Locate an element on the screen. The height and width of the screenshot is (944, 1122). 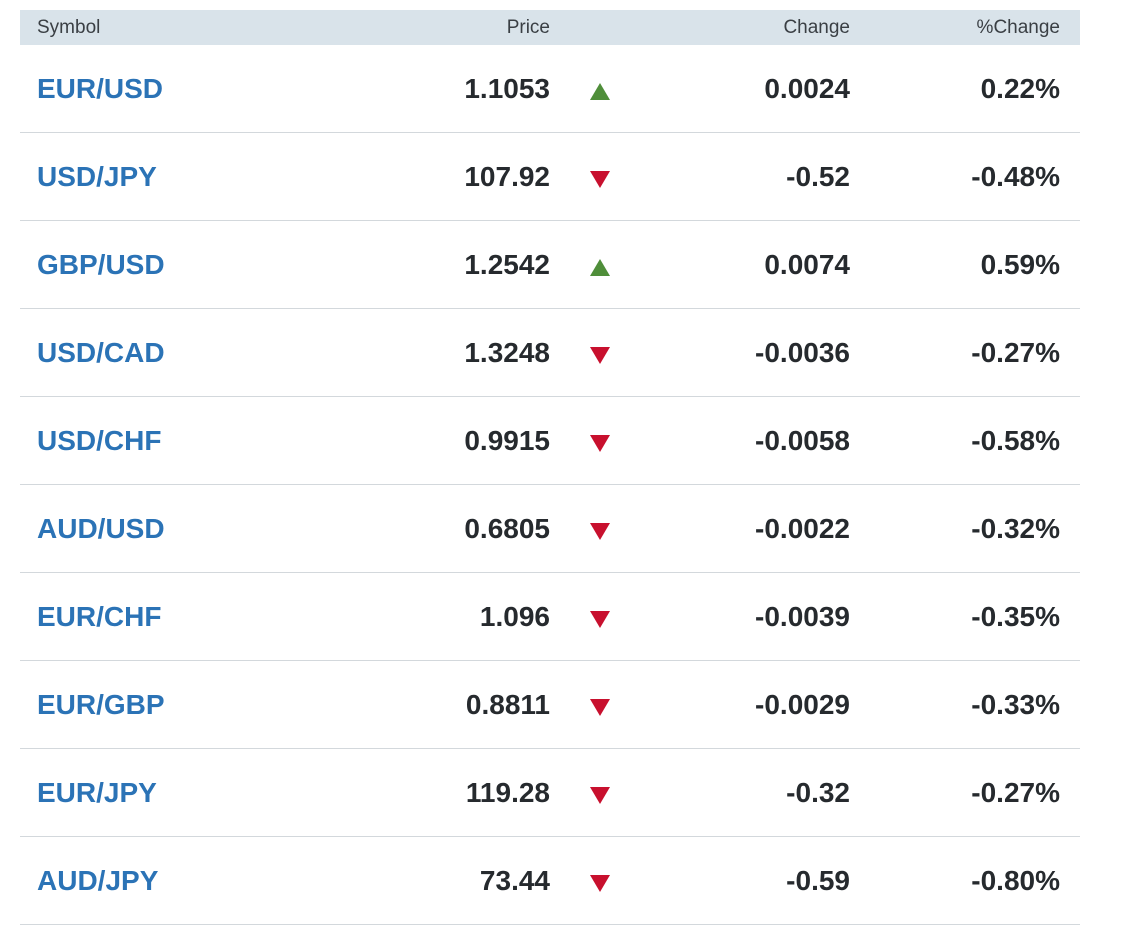
symbol-link: AUD/USD is located at coordinates (101, 528).